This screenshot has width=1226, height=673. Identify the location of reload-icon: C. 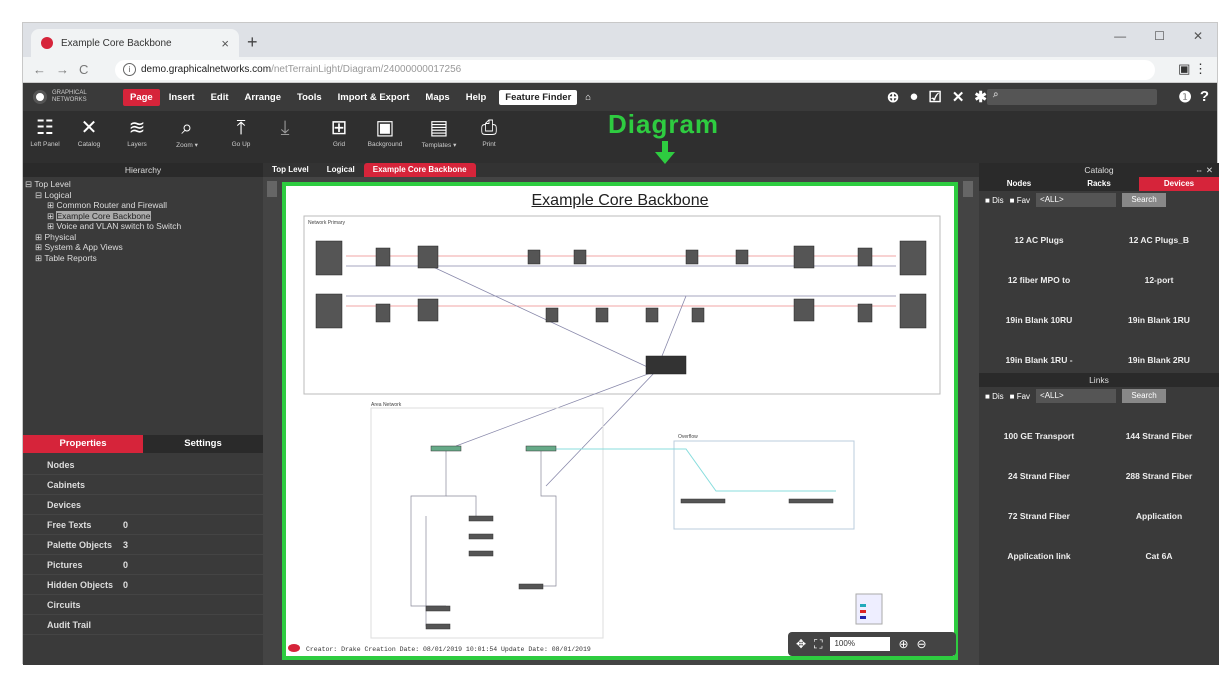
(88, 69).